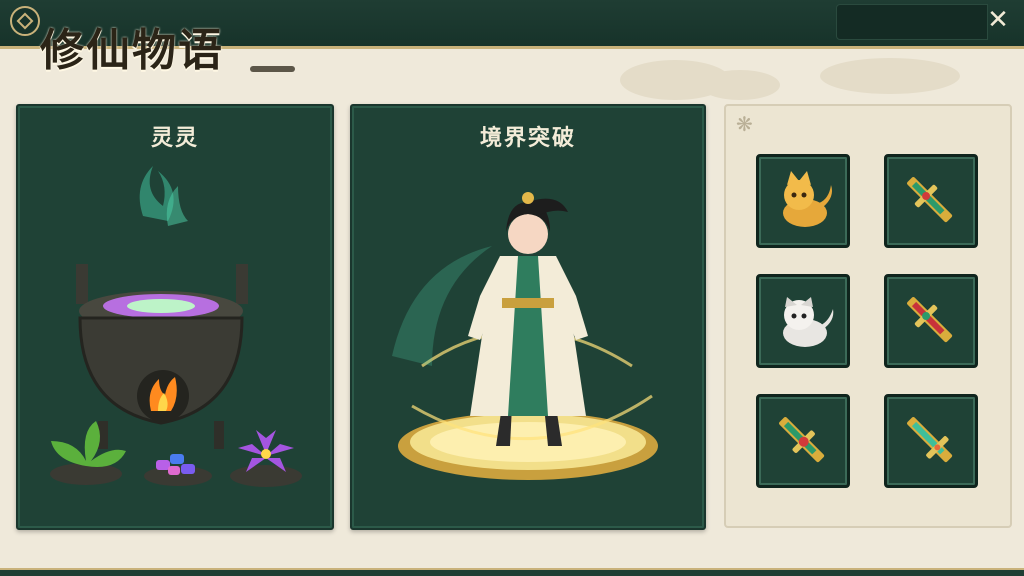 The image size is (1024, 576). I want to click on page-title: 修仙物语, so click(132, 50).